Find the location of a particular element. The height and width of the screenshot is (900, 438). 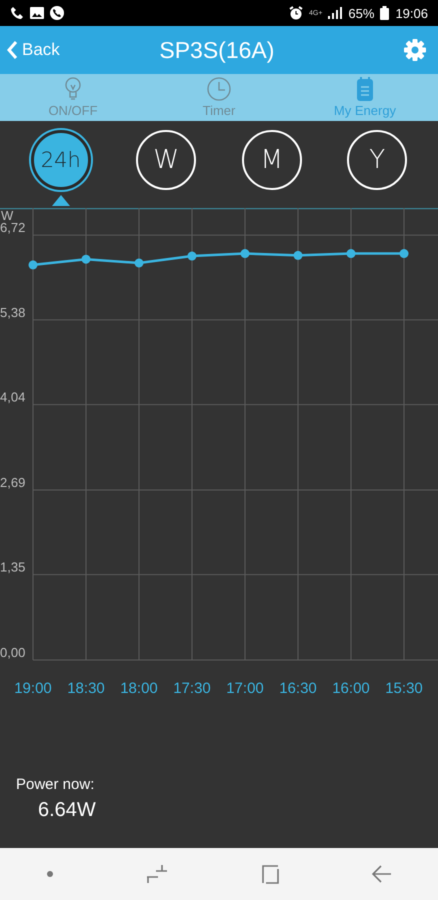

screen-title: SP3S(16A) is located at coordinates (217, 50).